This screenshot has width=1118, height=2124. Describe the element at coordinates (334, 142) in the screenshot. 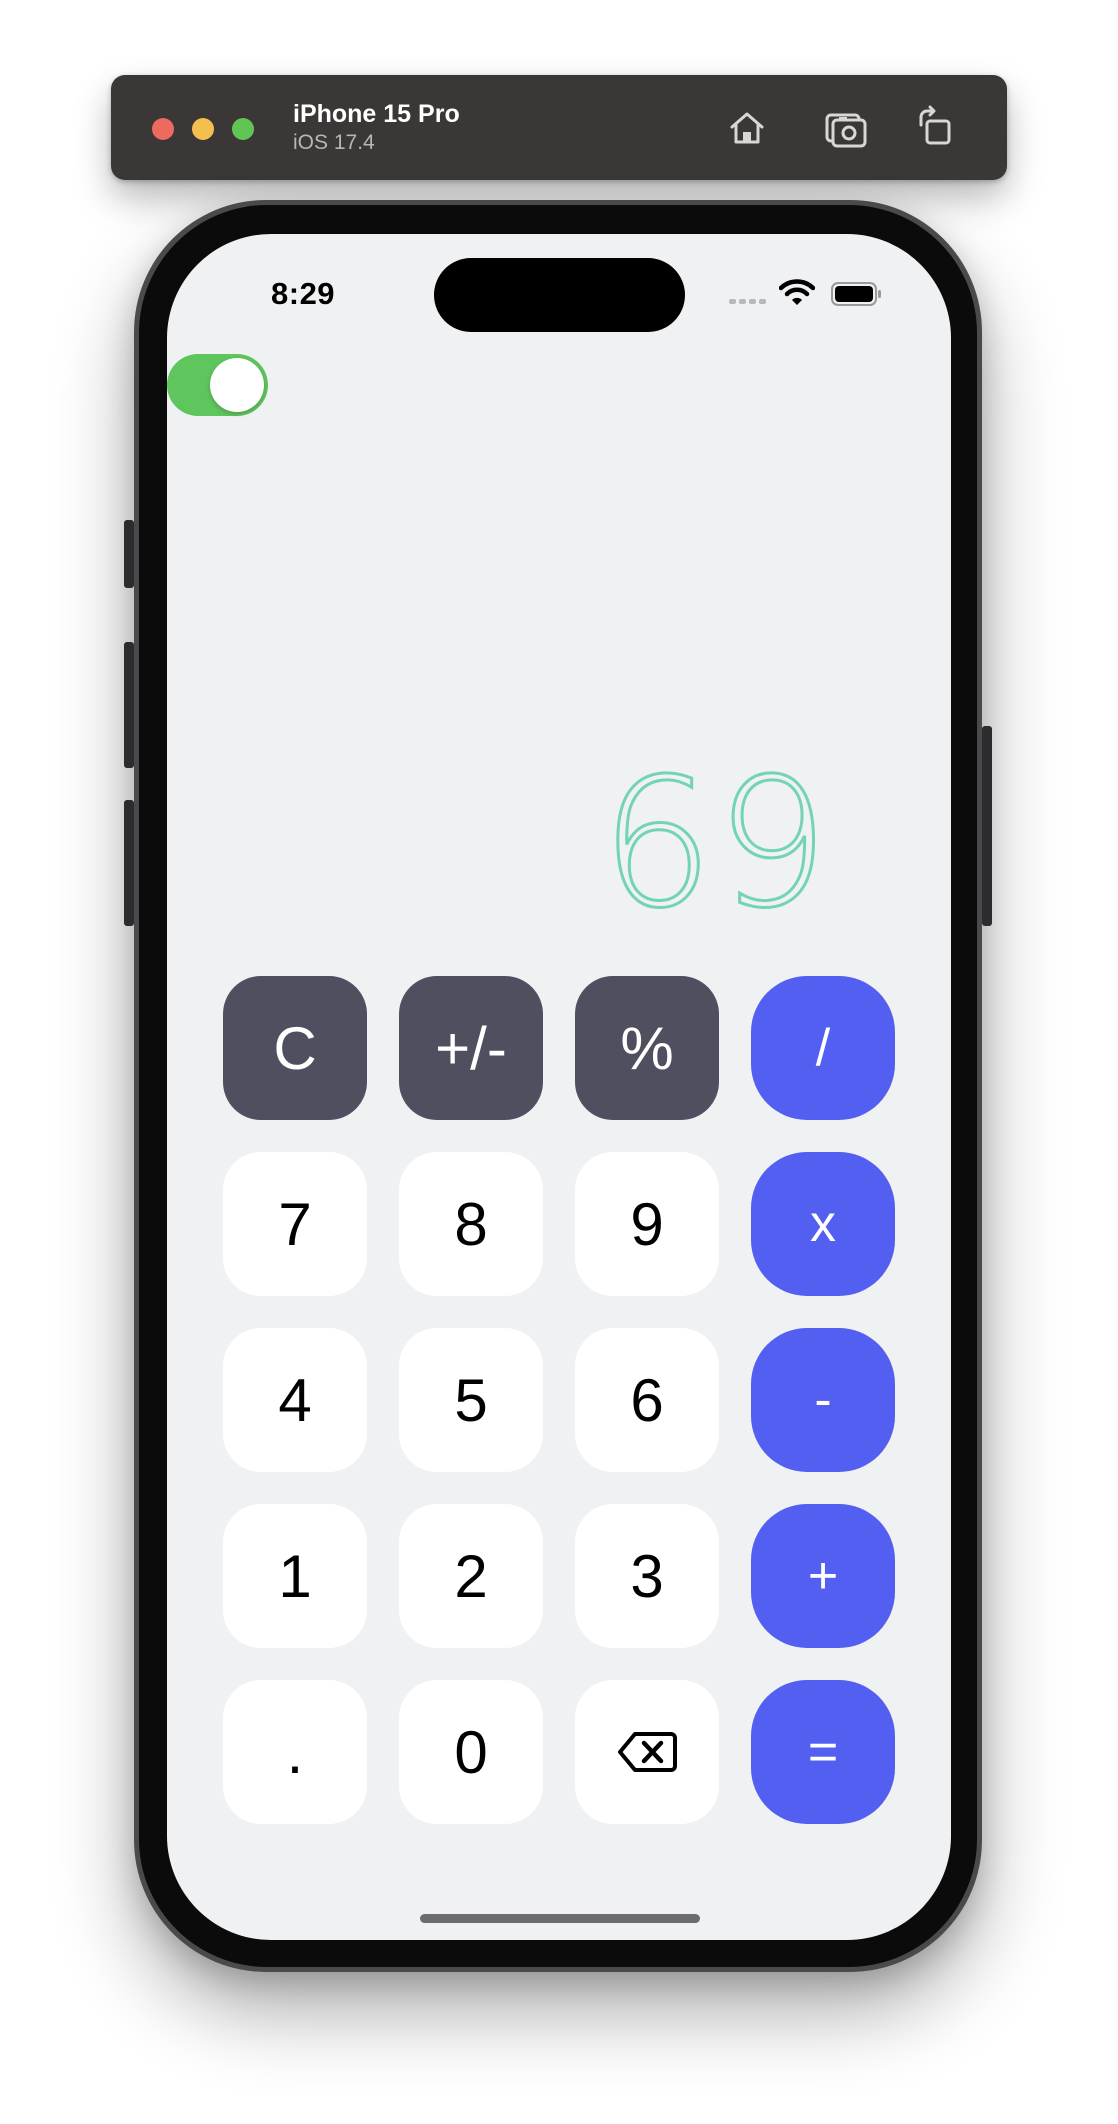

I see `os-version: iOS 17.4` at that location.